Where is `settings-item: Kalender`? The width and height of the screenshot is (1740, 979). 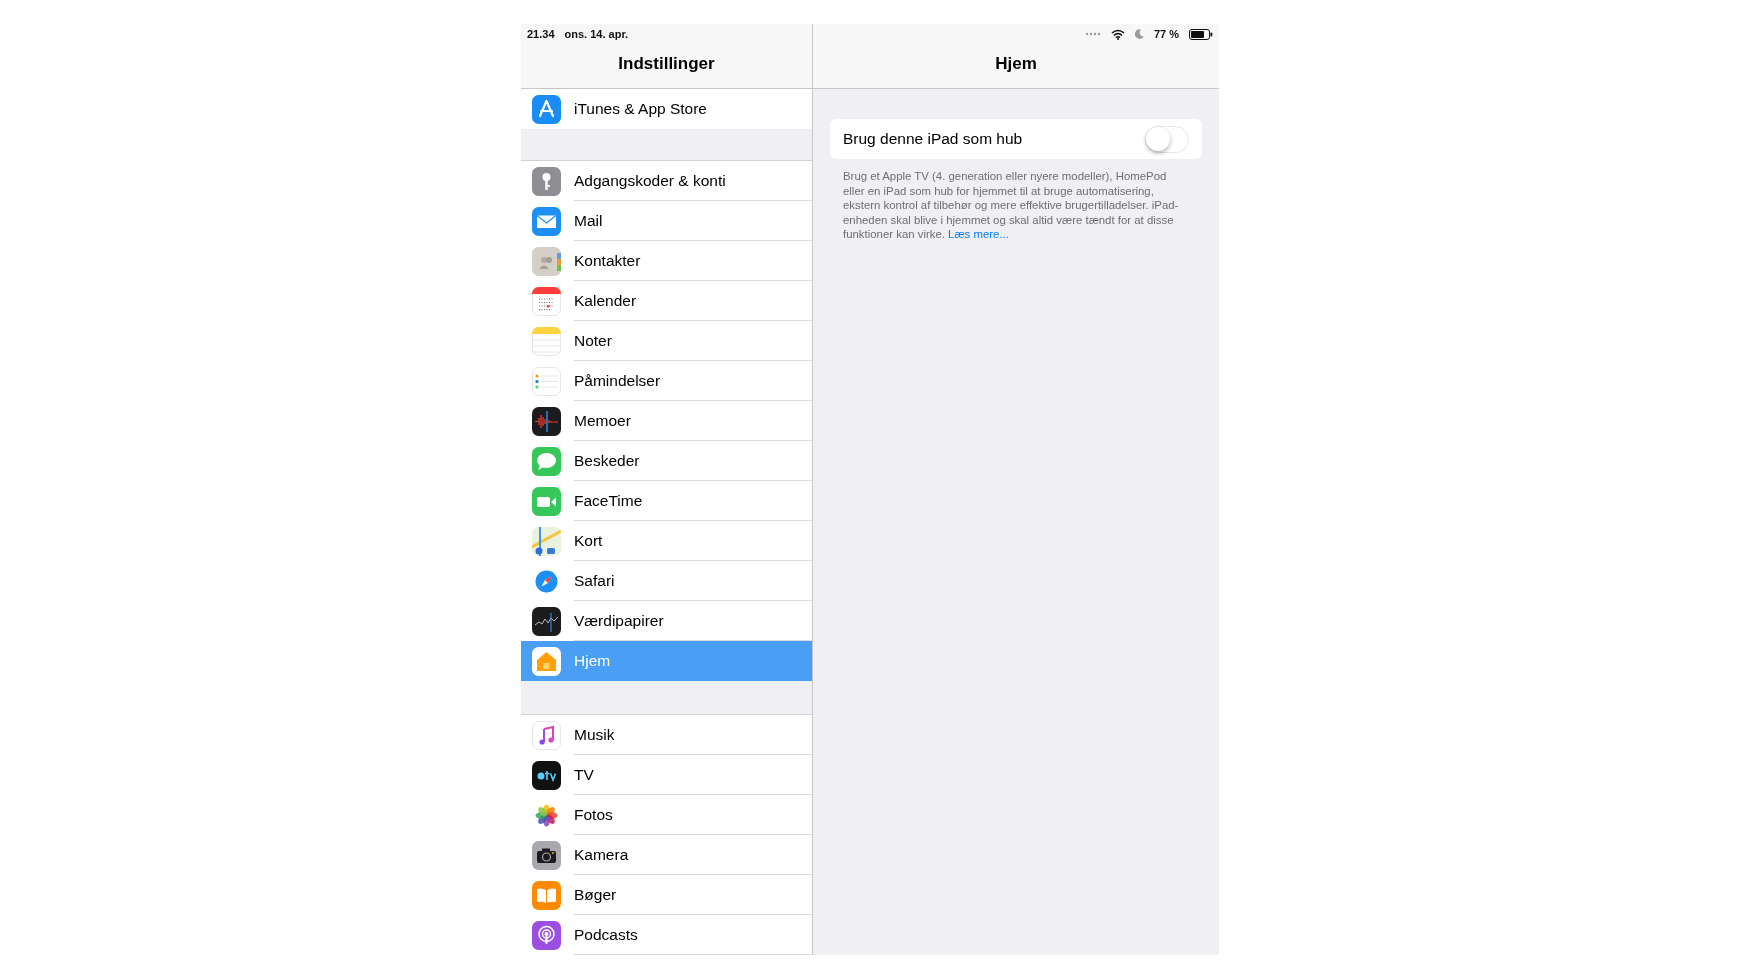 settings-item: Kalender is located at coordinates (666, 301).